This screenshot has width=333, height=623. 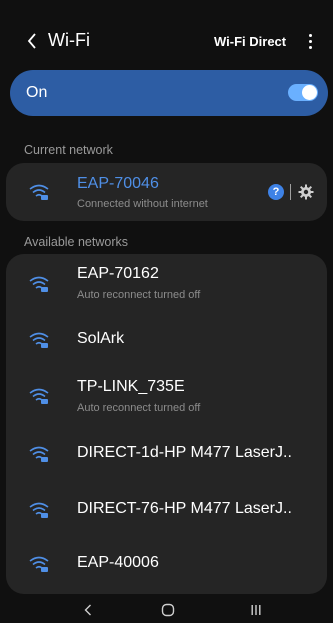 I want to click on network-row: TP-LINK_735E Auto reconnect turned off, so click(x=166, y=394).